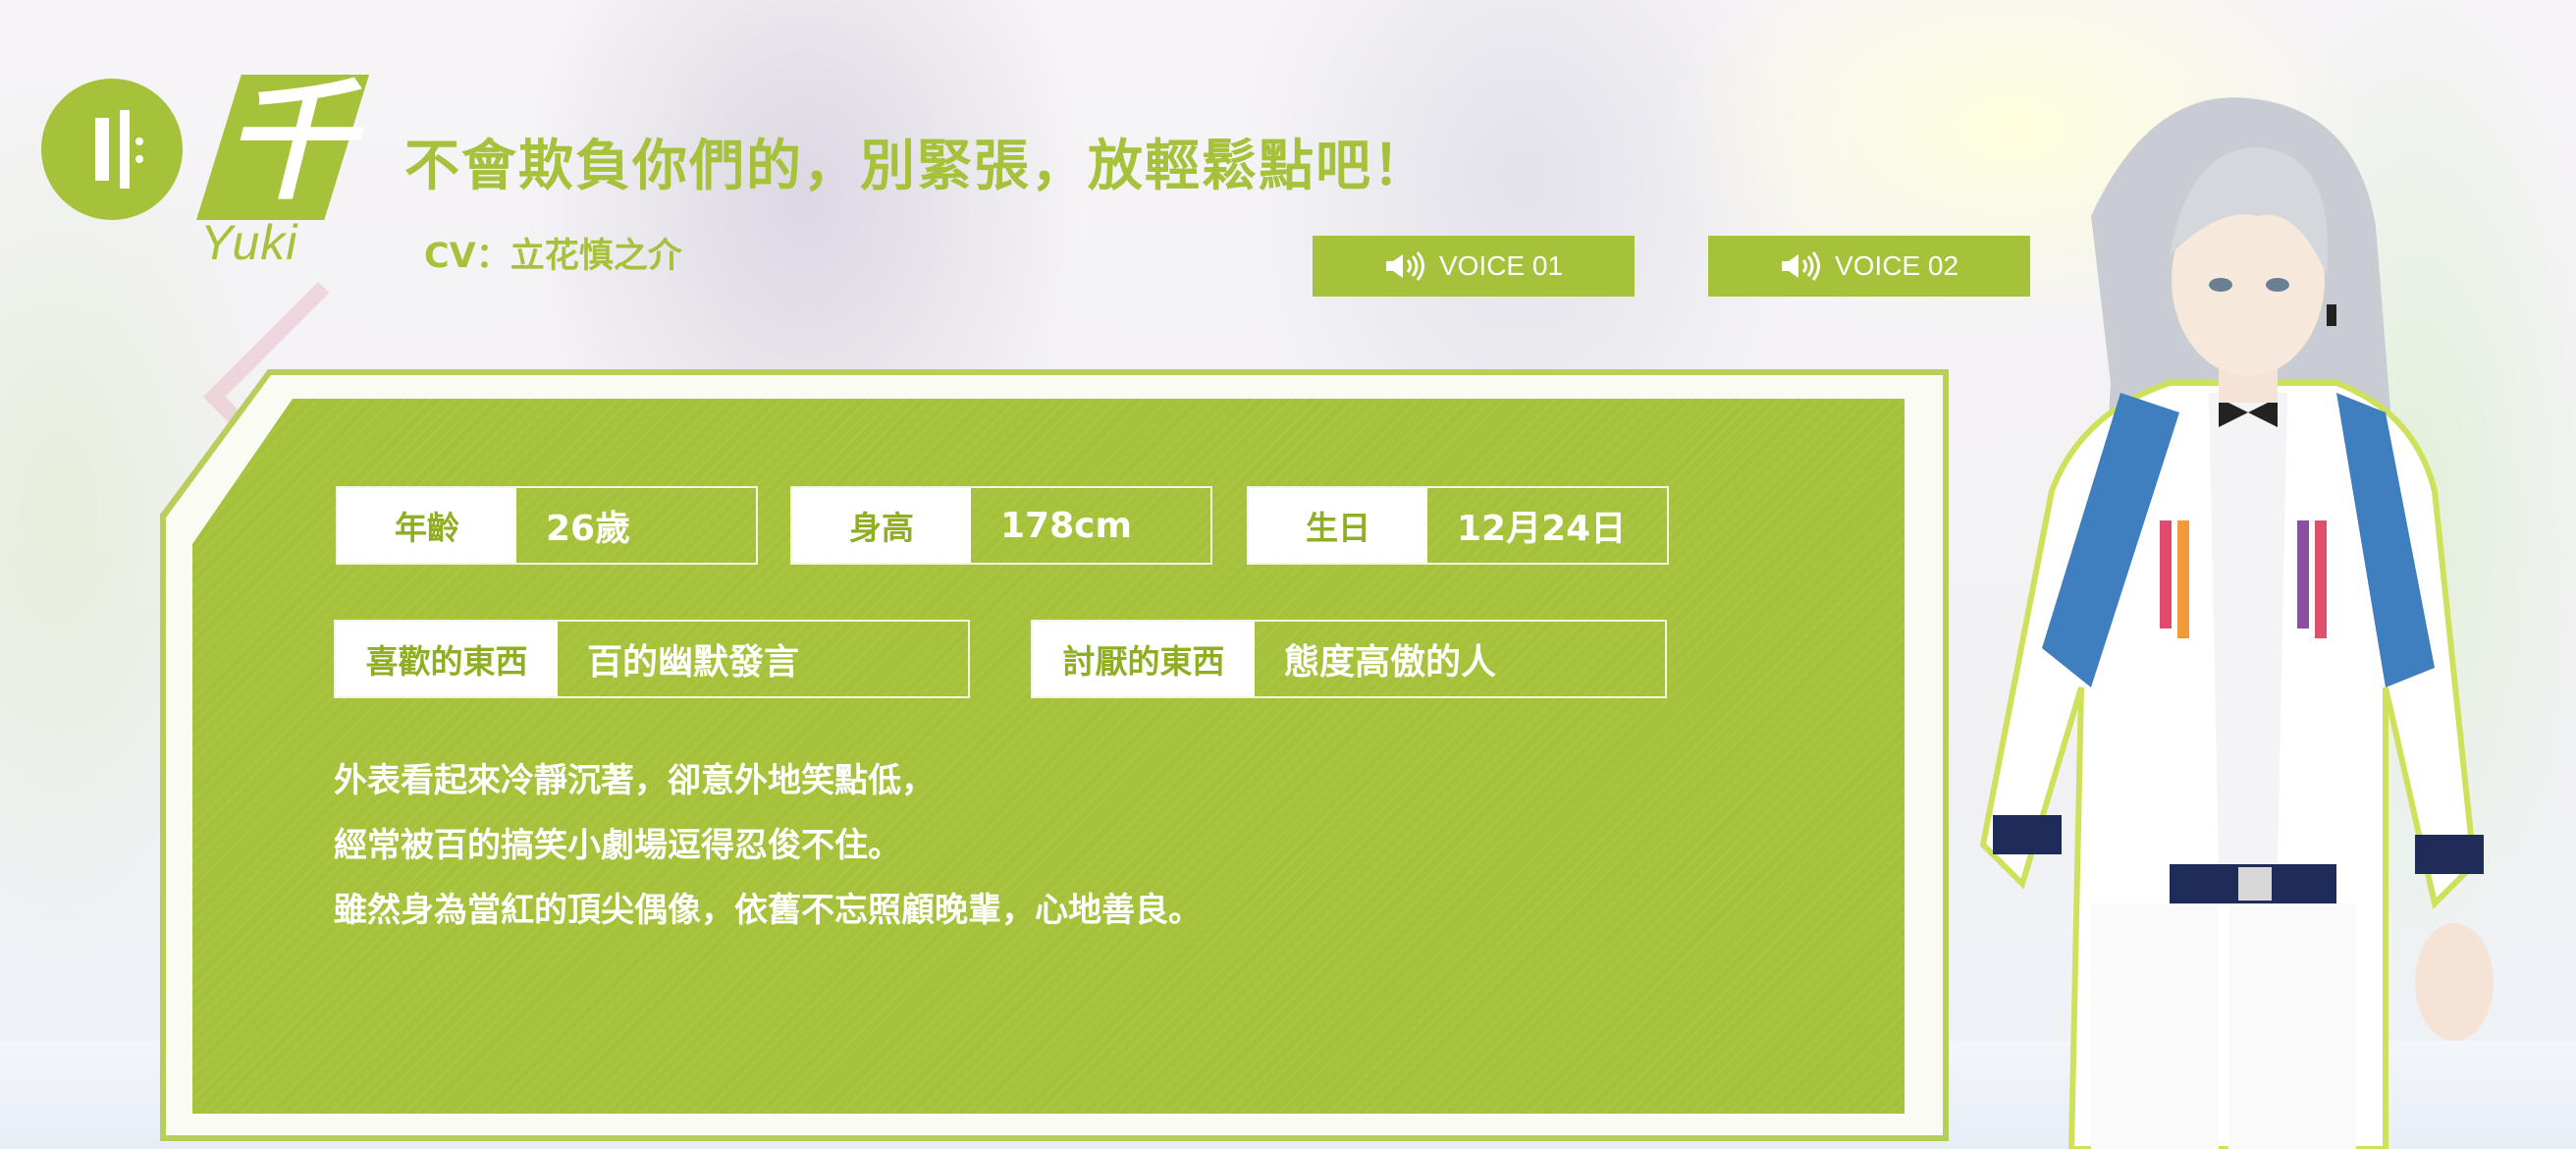 This screenshot has width=2576, height=1149. What do you see at coordinates (1390, 662) in the screenshot?
I see `dislikes-value: 態度高傲的人` at bounding box center [1390, 662].